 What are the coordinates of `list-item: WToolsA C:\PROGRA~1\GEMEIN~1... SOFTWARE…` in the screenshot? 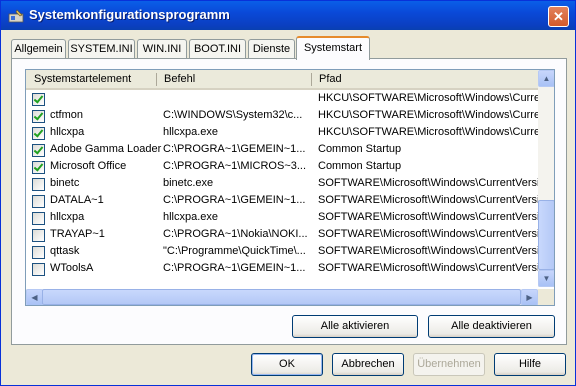 It's located at (282, 268).